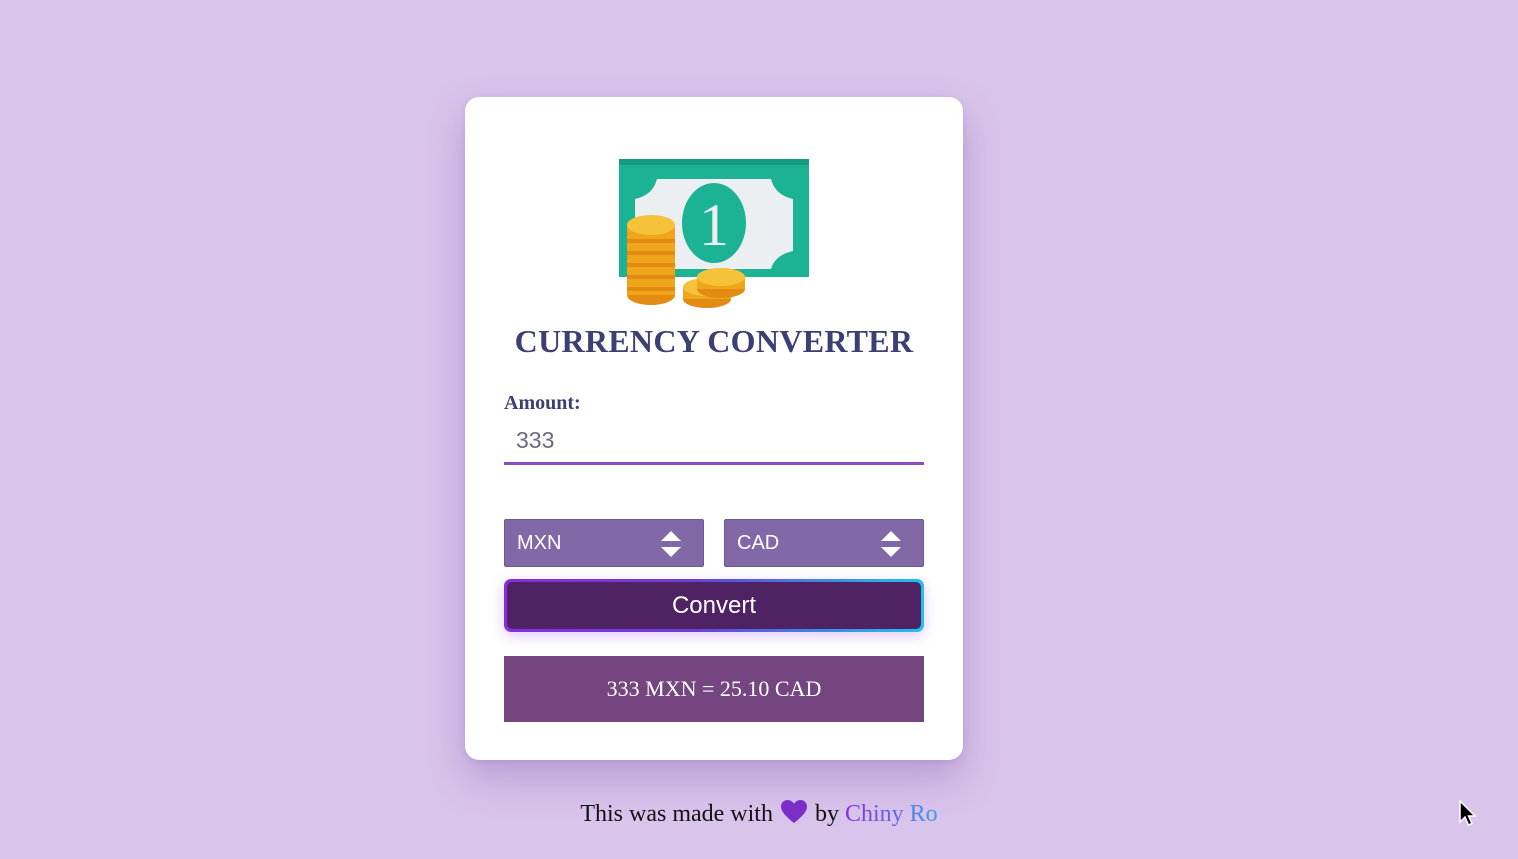  Describe the element at coordinates (676, 814) in the screenshot. I see `footer-prefix: This was made with` at that location.